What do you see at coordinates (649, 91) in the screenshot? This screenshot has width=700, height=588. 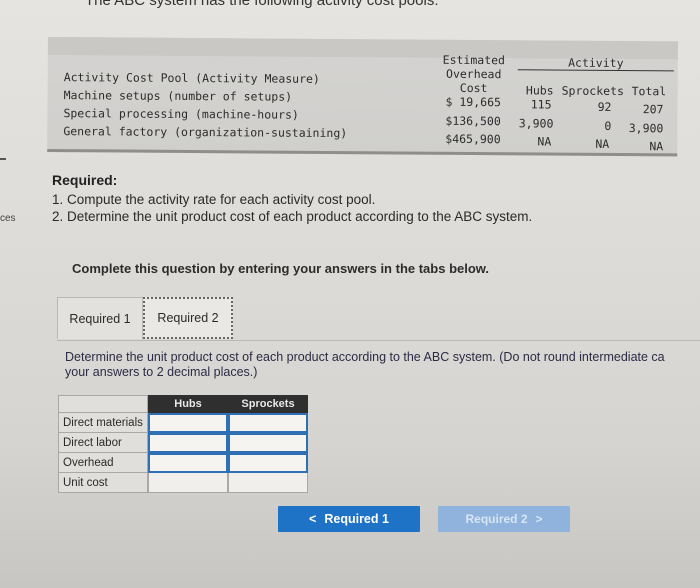 I see `col-header-total: Total` at bounding box center [649, 91].